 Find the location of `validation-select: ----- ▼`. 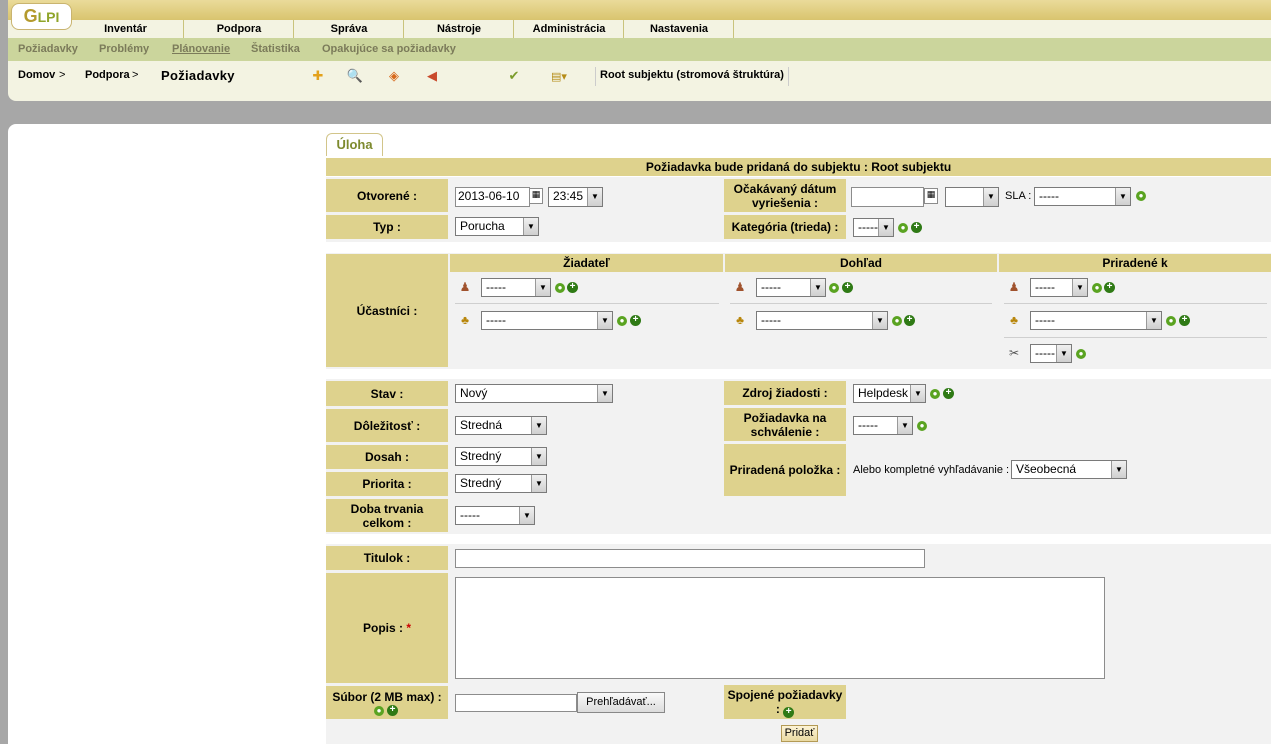

validation-select: ----- ▼ is located at coordinates (883, 425).